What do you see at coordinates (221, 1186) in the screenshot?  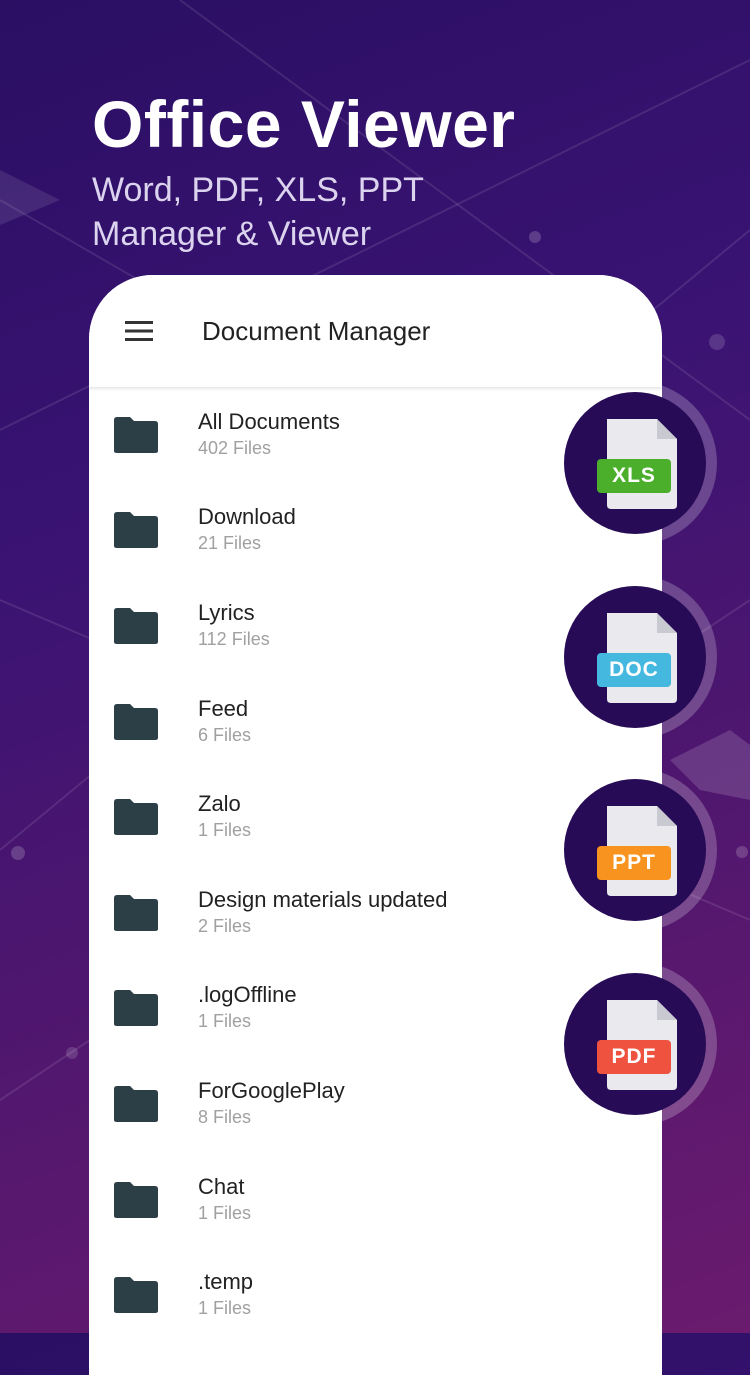 I see `folder-name: Chat` at bounding box center [221, 1186].